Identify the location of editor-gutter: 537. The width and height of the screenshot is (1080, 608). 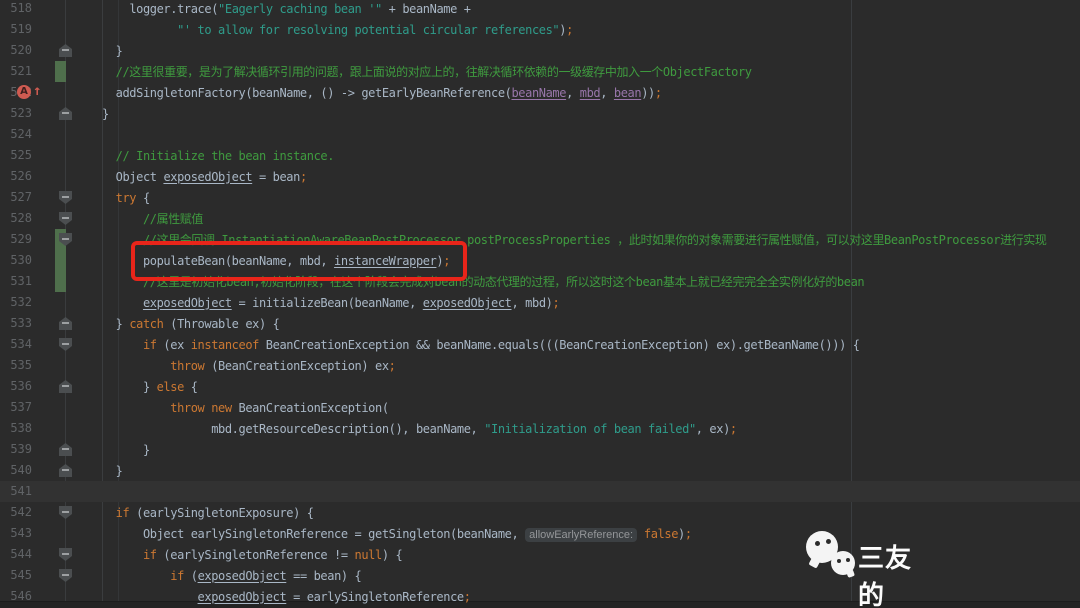
(51, 407).